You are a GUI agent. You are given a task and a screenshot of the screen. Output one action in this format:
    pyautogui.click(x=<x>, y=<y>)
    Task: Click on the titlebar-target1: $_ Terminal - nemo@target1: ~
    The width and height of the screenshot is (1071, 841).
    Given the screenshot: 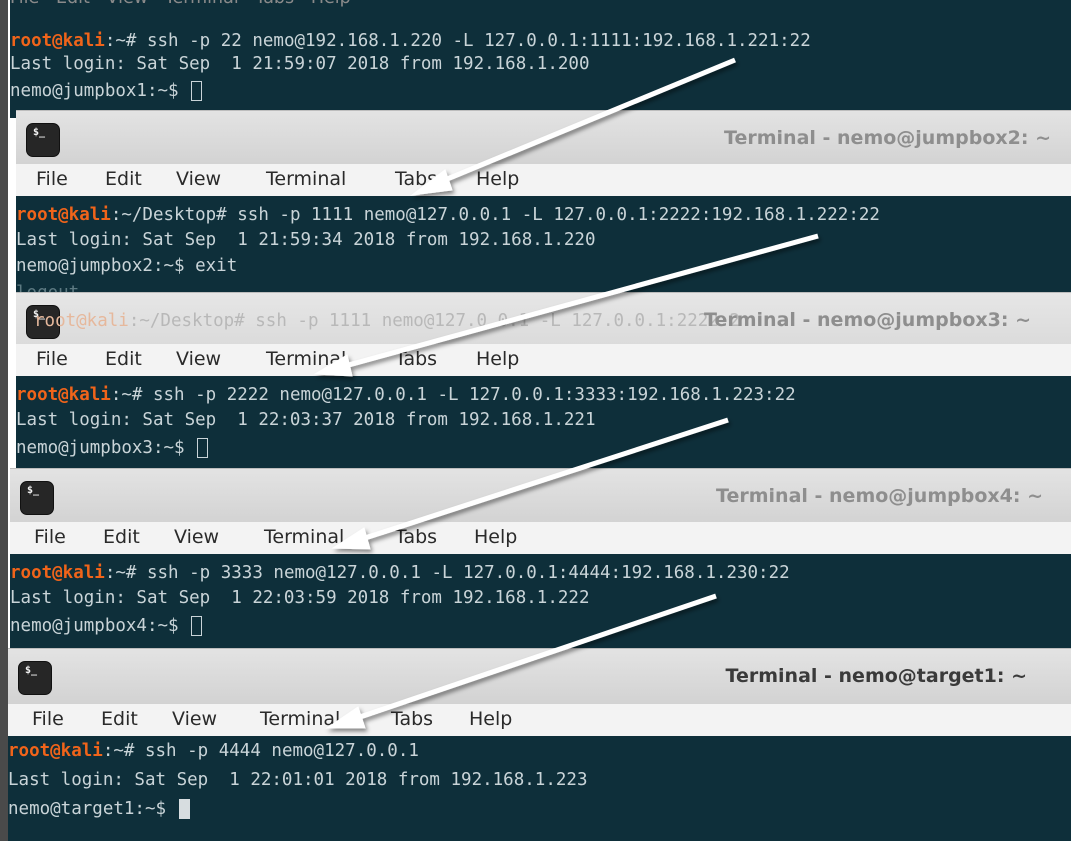 What is the action you would take?
    pyautogui.click(x=539, y=676)
    